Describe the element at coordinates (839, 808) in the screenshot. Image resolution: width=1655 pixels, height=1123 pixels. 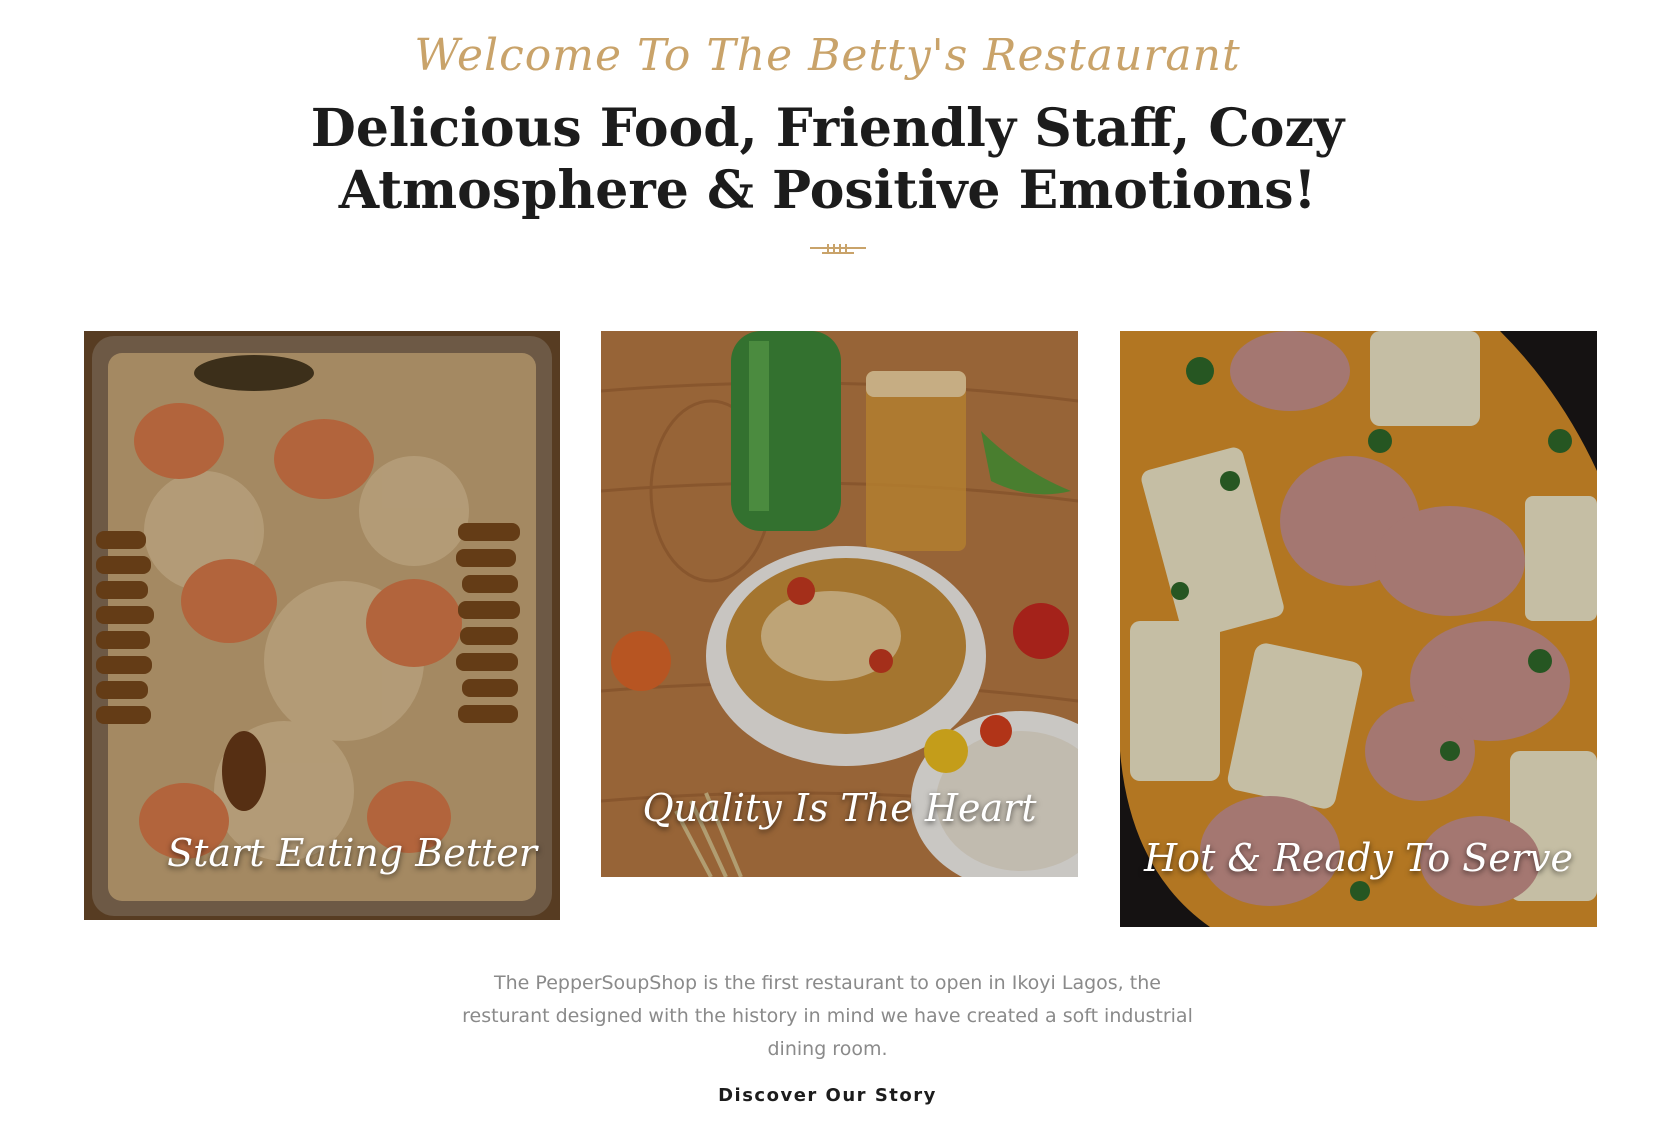
I see `card-caption: Quality Is The Heart` at that location.